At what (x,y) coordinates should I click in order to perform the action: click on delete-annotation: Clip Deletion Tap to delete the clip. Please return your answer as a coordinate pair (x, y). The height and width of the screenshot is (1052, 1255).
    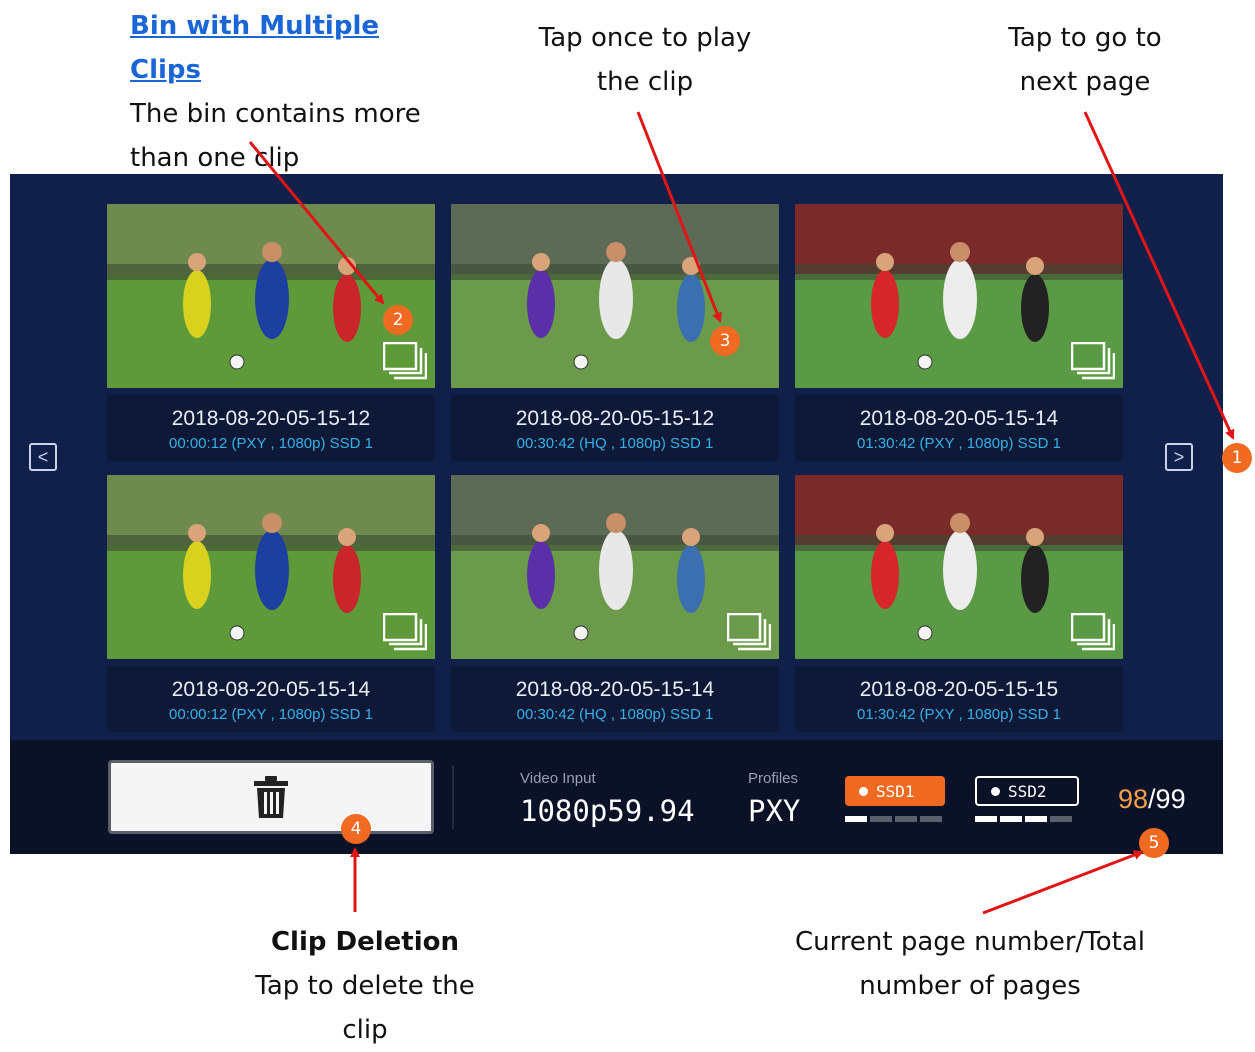
    Looking at the image, I should click on (365, 986).